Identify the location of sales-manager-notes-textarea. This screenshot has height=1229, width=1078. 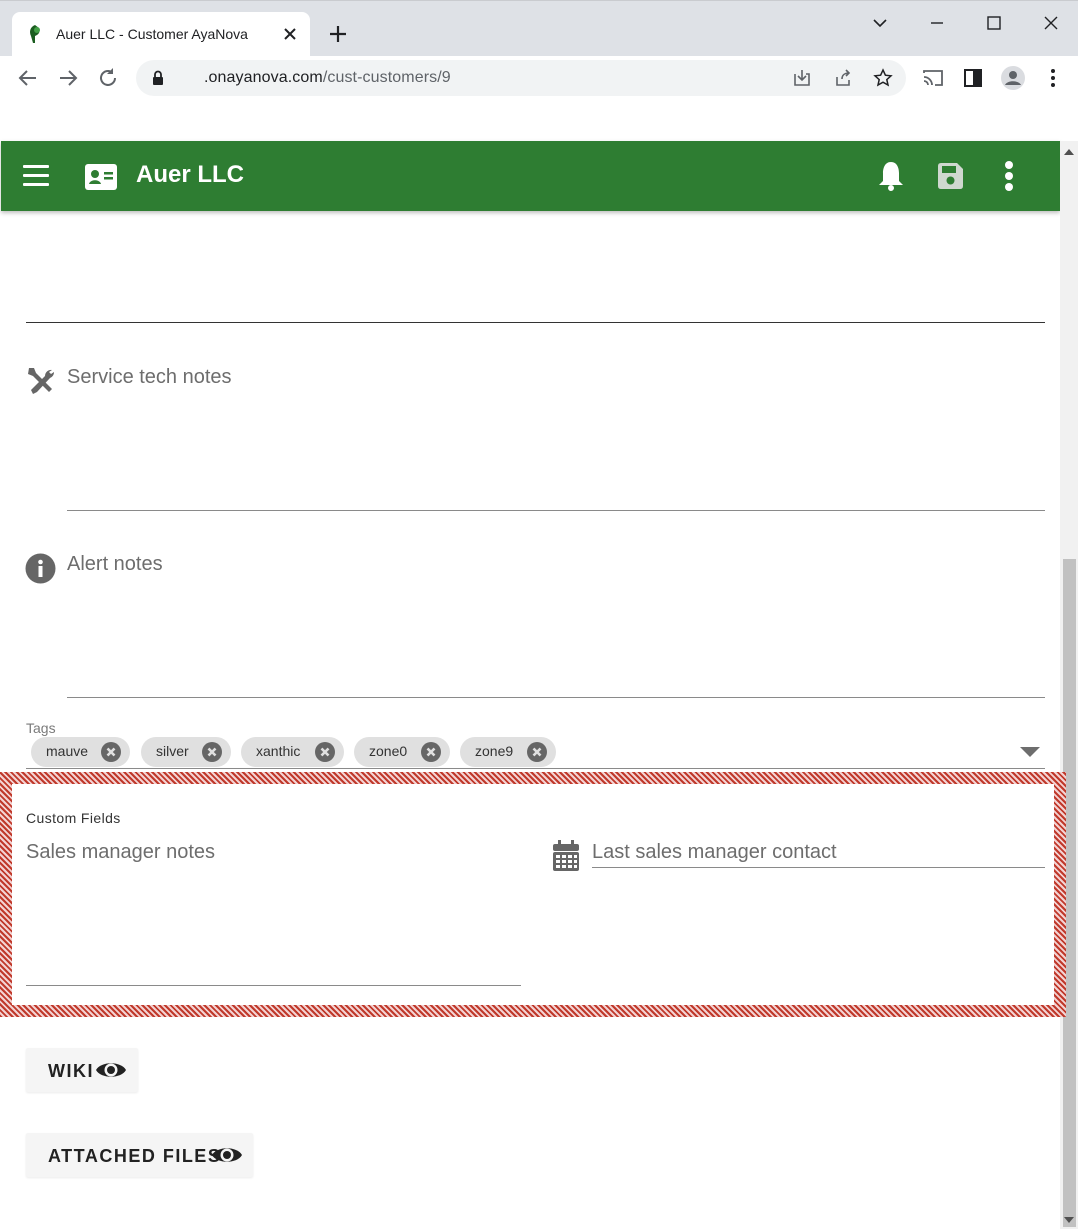
(273, 985).